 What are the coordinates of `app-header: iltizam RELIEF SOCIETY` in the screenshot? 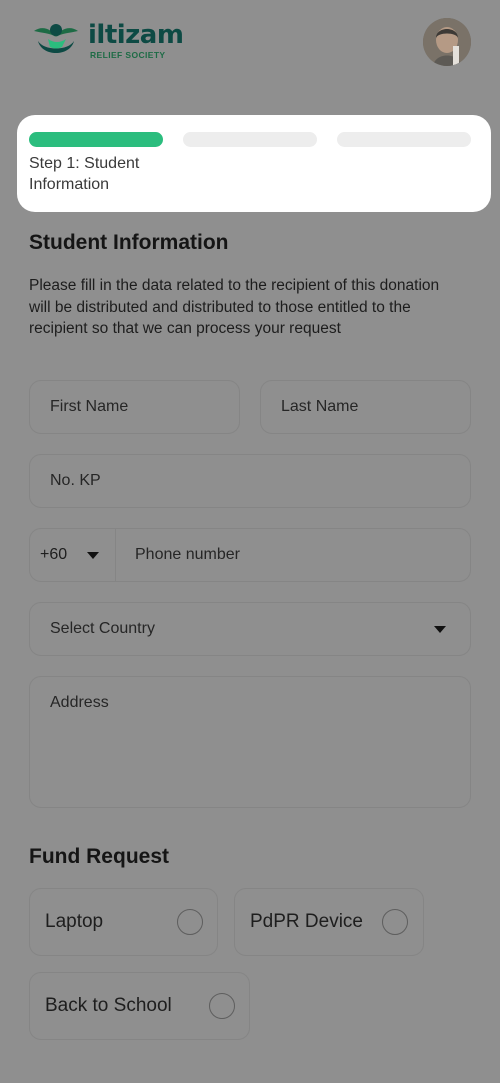 It's located at (250, 42).